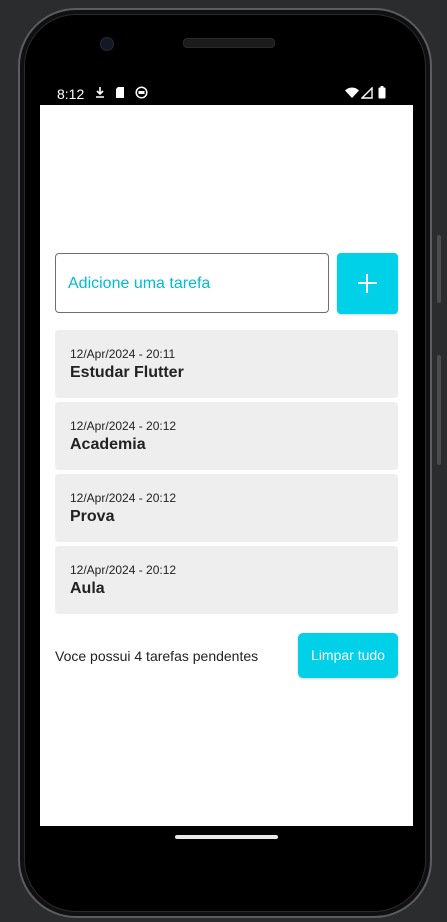 The image size is (447, 922). I want to click on sd-card-icon, so click(120, 95).